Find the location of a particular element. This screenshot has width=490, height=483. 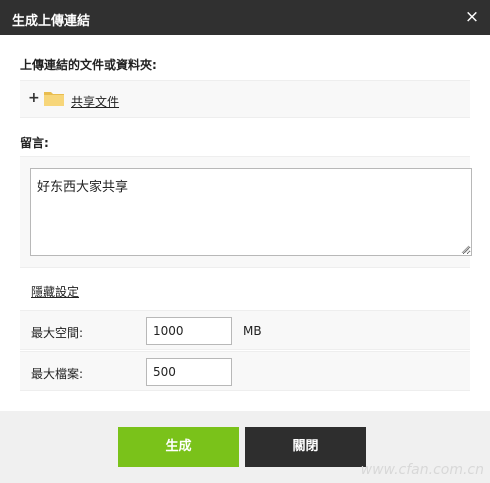

max-space-label: 最大空間: is located at coordinates (57, 333).